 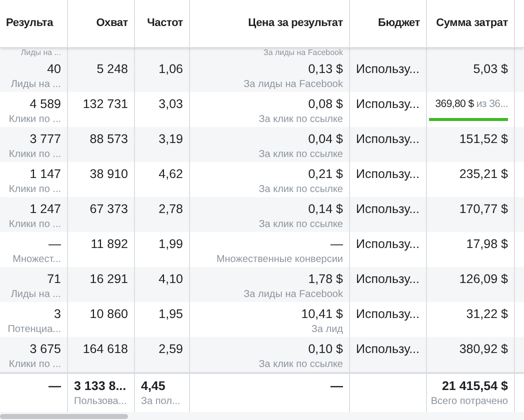 What do you see at coordinates (325, 279) in the screenshot?
I see `cell-value: 1,78 $` at bounding box center [325, 279].